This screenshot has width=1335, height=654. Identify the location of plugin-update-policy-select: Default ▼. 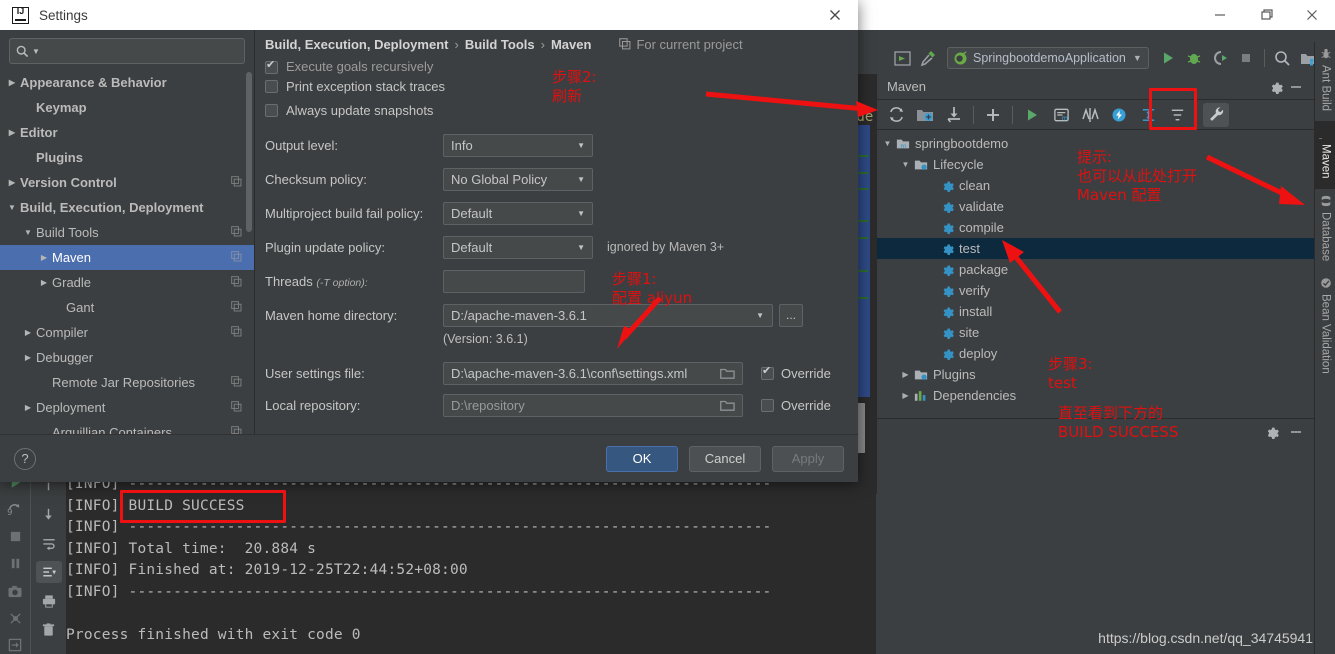
(518, 247).